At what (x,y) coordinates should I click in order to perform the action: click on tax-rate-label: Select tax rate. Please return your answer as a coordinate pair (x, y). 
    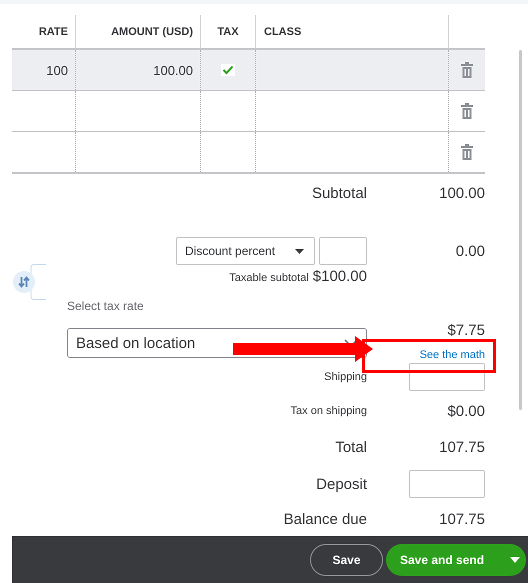
    Looking at the image, I should click on (106, 307).